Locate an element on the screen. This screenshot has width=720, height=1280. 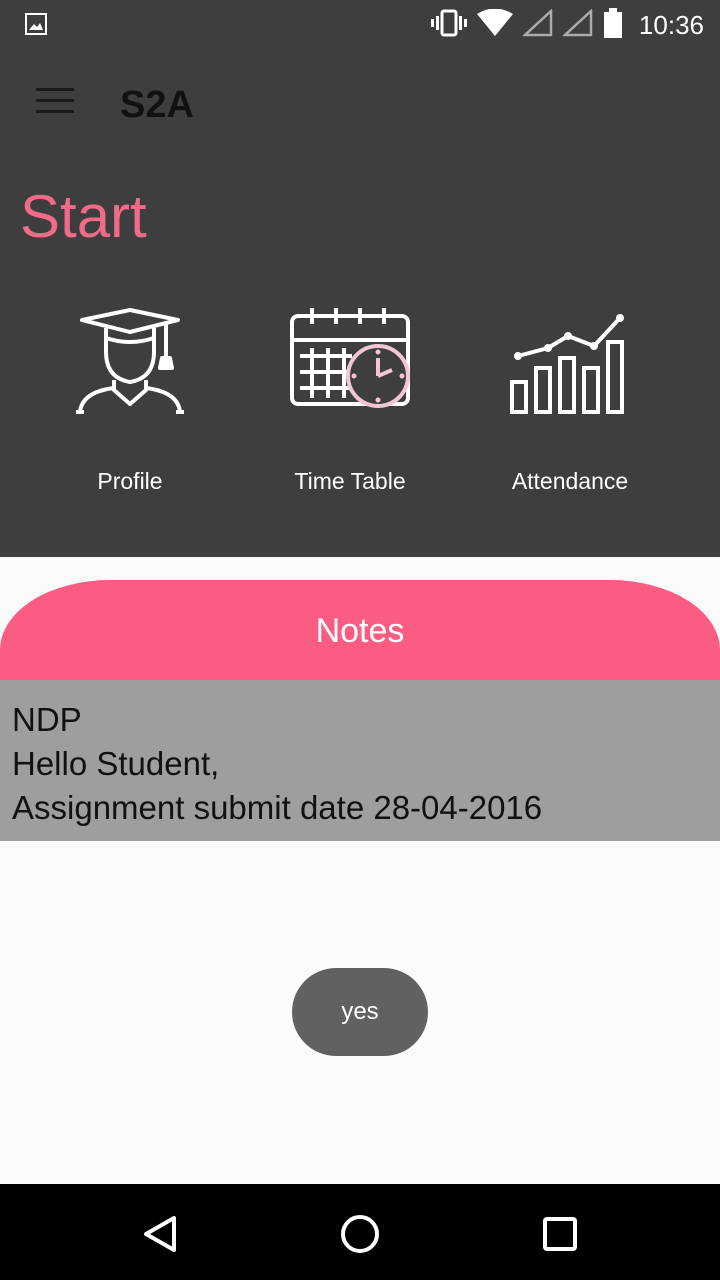
toast-message: yes is located at coordinates (360, 1012).